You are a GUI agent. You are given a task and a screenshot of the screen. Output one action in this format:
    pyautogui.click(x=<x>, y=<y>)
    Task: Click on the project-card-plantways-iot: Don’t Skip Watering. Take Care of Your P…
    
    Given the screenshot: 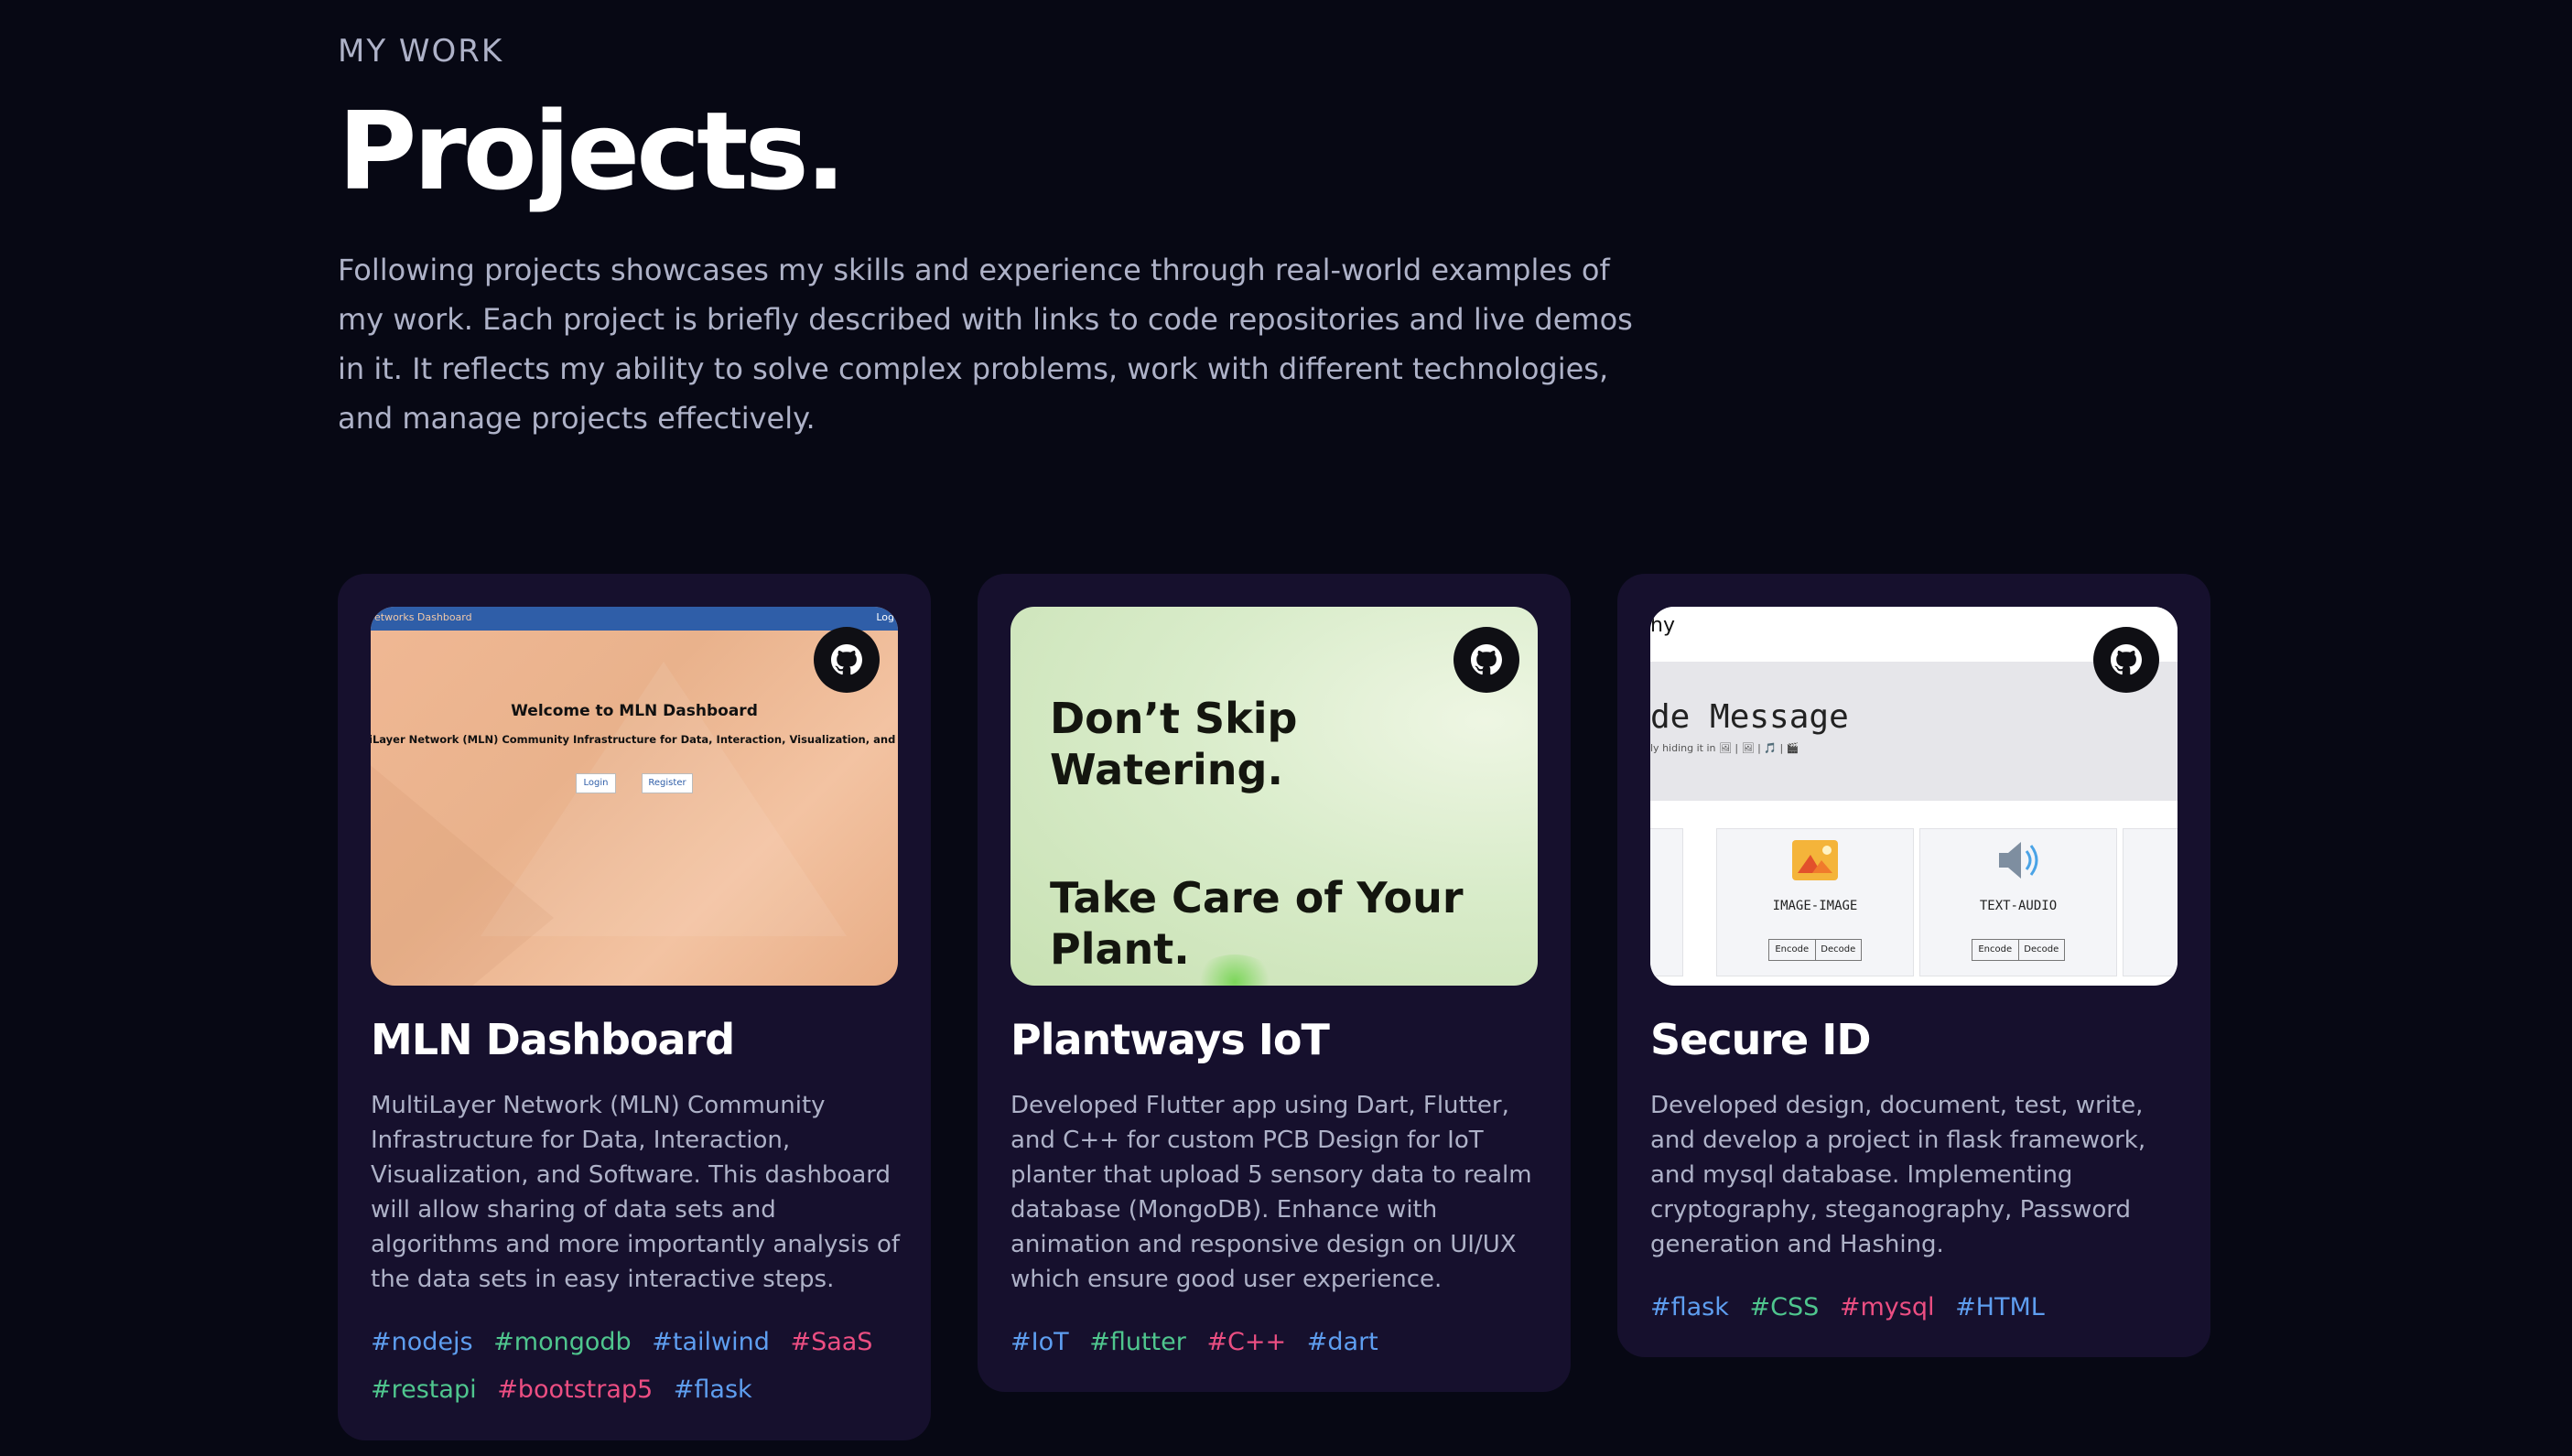 What is the action you would take?
    pyautogui.click(x=1274, y=983)
    